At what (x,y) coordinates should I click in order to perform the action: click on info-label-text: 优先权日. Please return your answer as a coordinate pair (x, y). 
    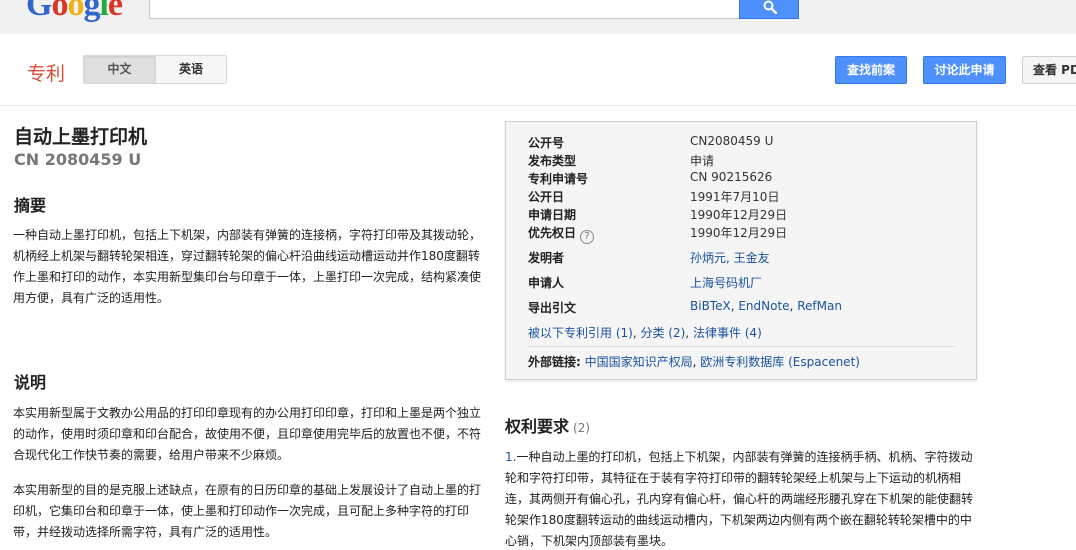
    Looking at the image, I should click on (552, 233).